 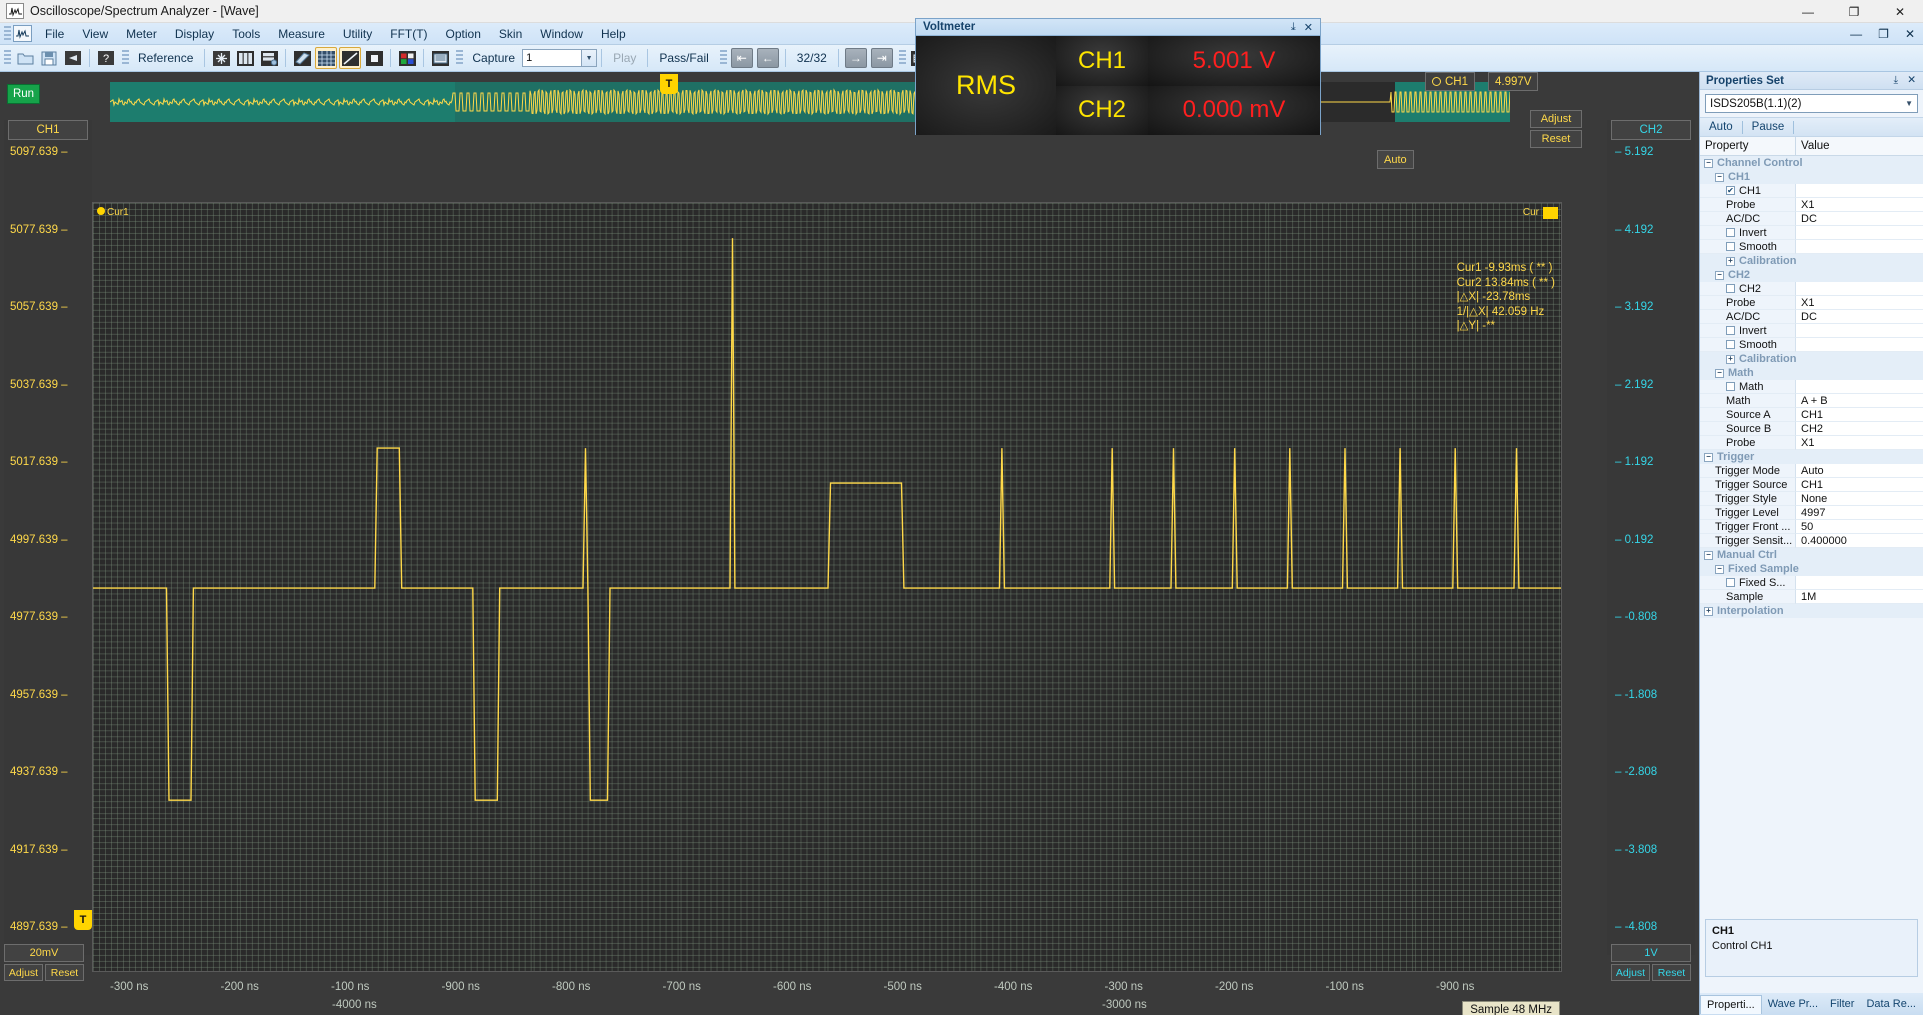 I want to click on property-row-trigger-front: Trigger Front ... 50, so click(x=1811, y=527).